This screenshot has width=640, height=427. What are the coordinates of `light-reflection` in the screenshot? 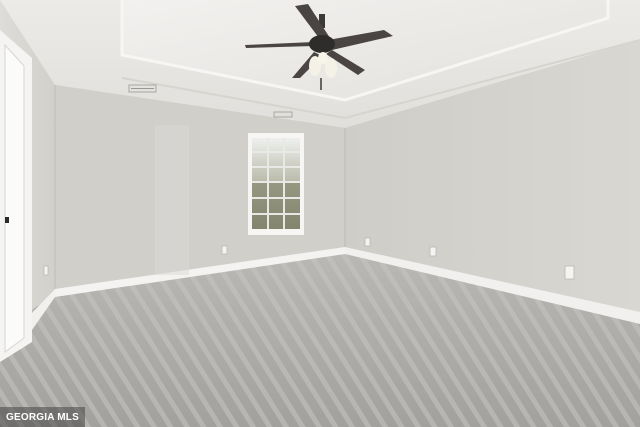 It's located at (172, 200).